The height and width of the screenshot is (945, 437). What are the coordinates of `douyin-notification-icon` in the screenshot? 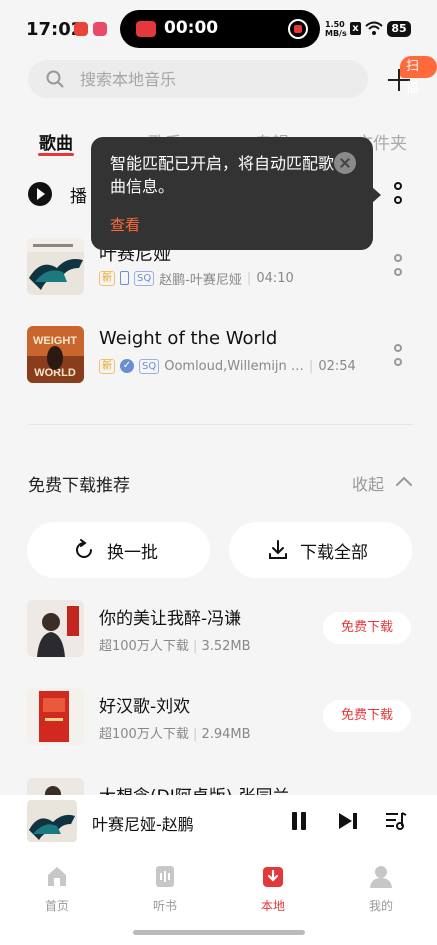 It's located at (81, 29).